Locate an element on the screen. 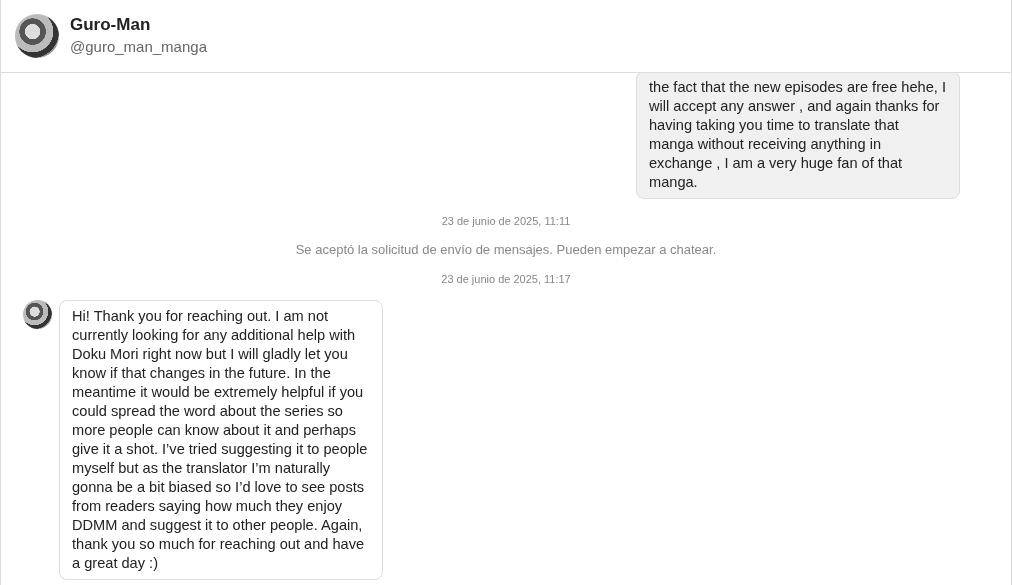  system-notice: Se aceptó la solicitud de envío de mensajes. Pueden empezar a chatear. is located at coordinates (506, 249).